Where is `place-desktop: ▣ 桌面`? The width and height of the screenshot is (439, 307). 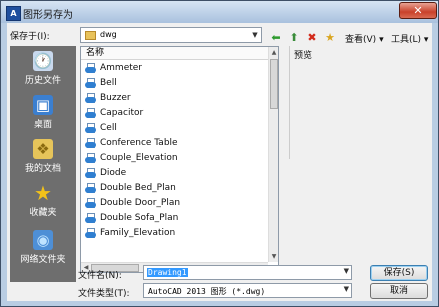
place-desktop: ▣ 桌面 is located at coordinates (43, 115).